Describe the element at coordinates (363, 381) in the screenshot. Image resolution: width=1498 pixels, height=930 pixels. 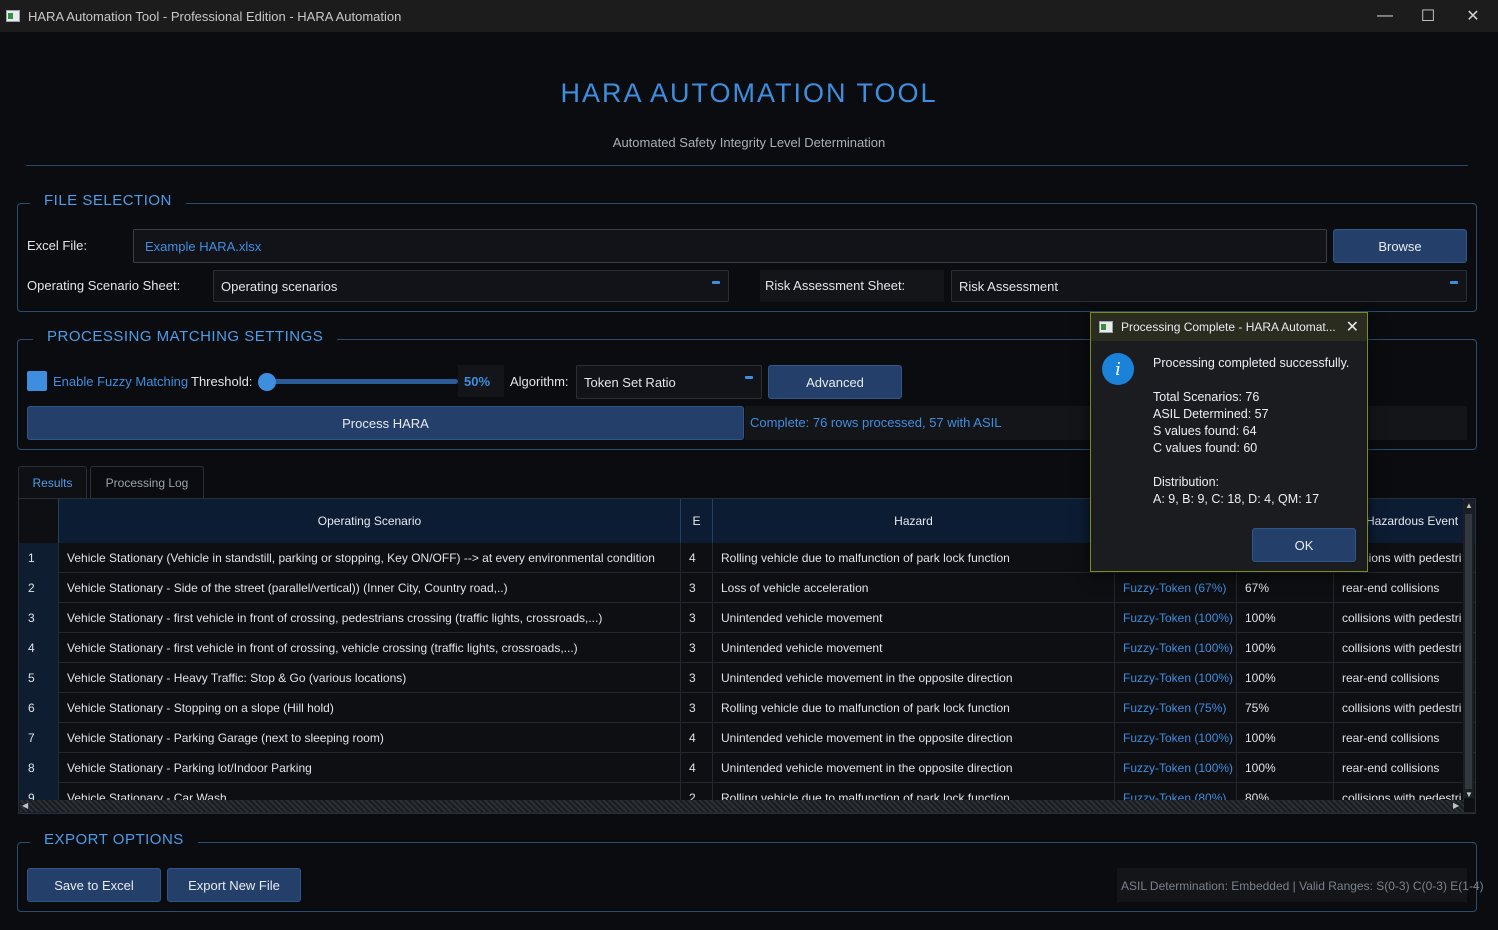
I see `threshold-slider-track` at that location.